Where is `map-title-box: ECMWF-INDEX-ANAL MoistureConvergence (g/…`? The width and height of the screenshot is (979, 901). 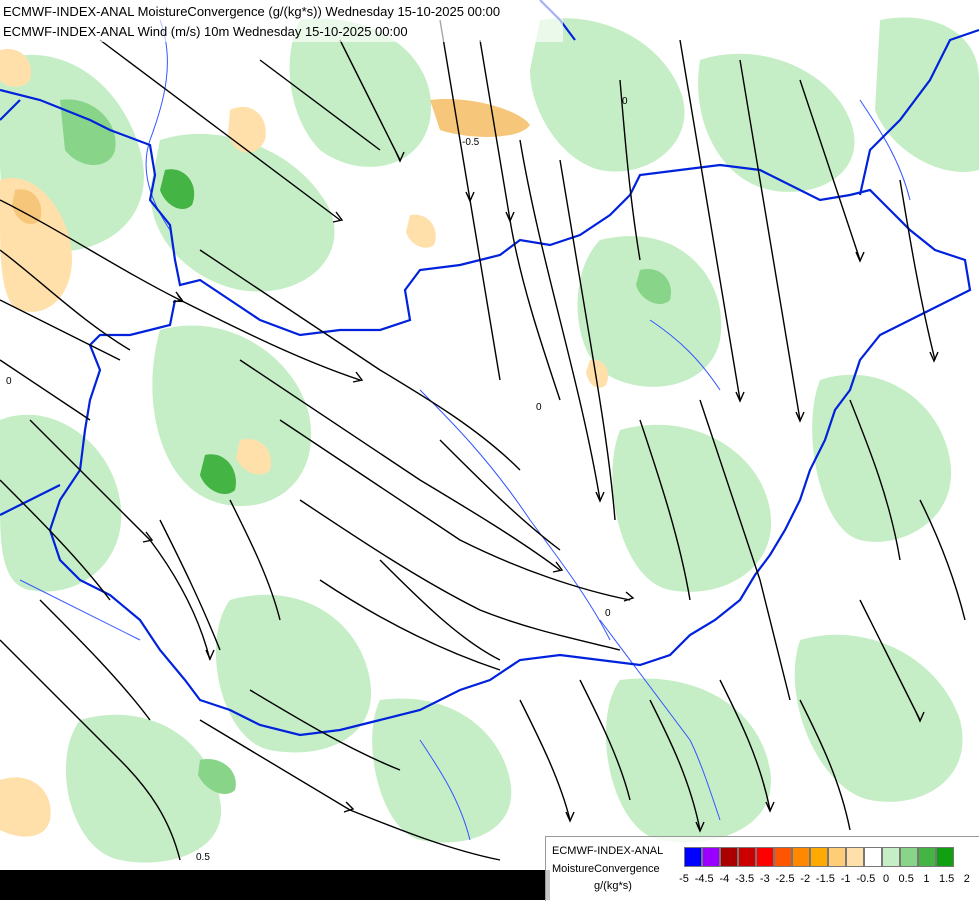 map-title-box: ECMWF-INDEX-ANAL MoistureConvergence (g/… is located at coordinates (281, 21).